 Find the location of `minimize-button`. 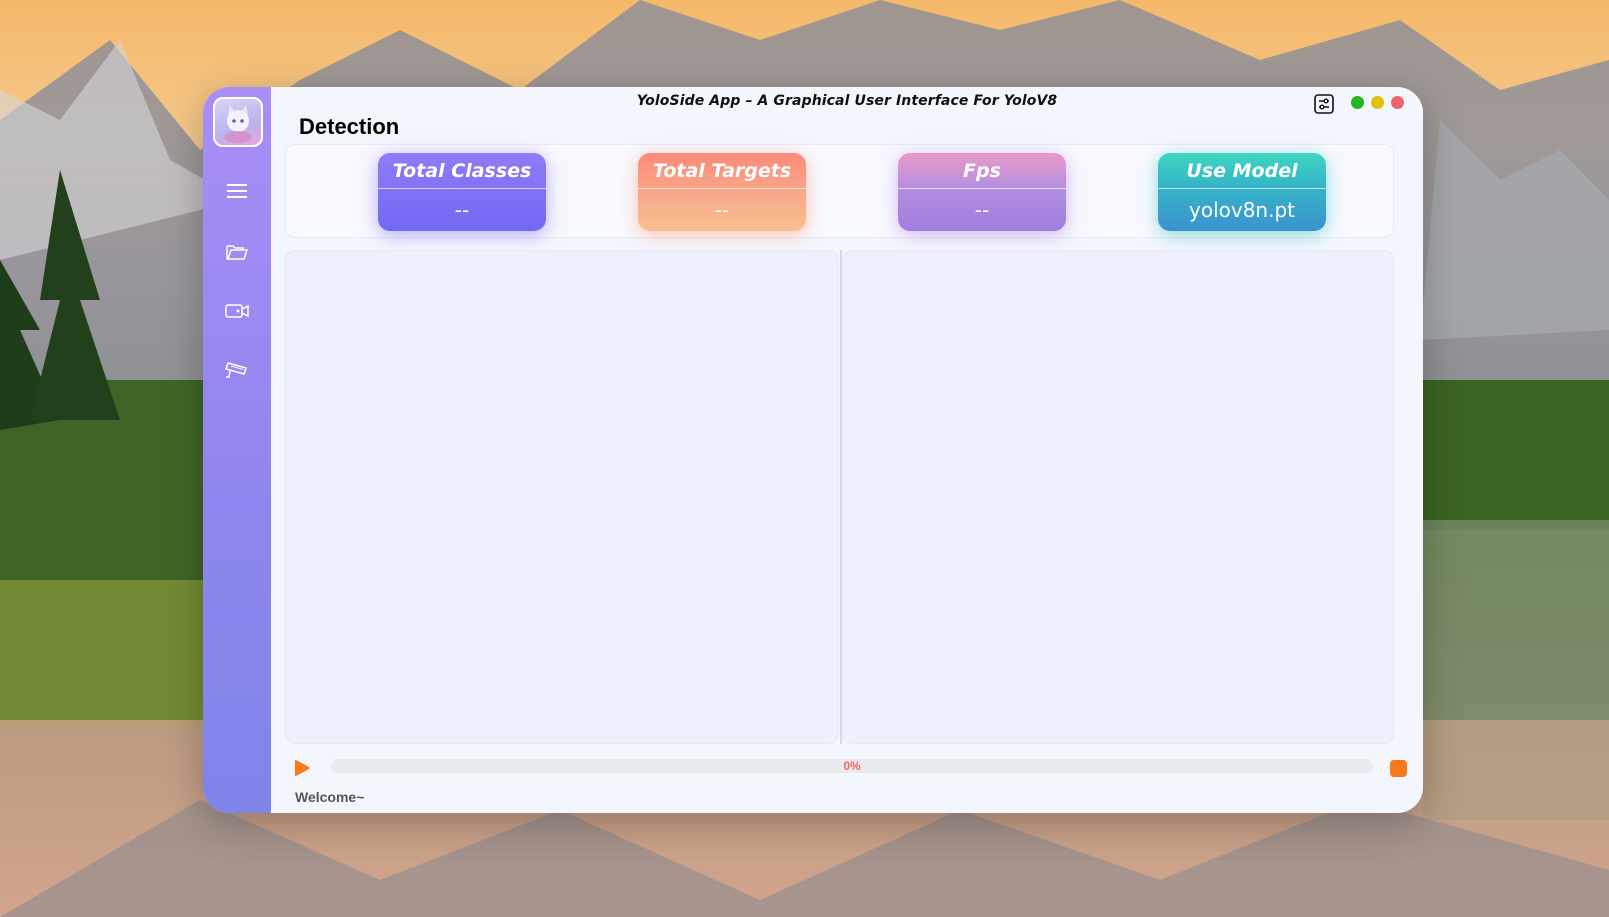

minimize-button is located at coordinates (1357, 102).